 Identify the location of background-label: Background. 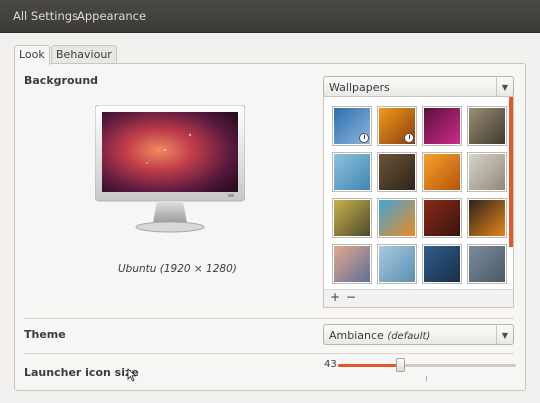
(61, 80).